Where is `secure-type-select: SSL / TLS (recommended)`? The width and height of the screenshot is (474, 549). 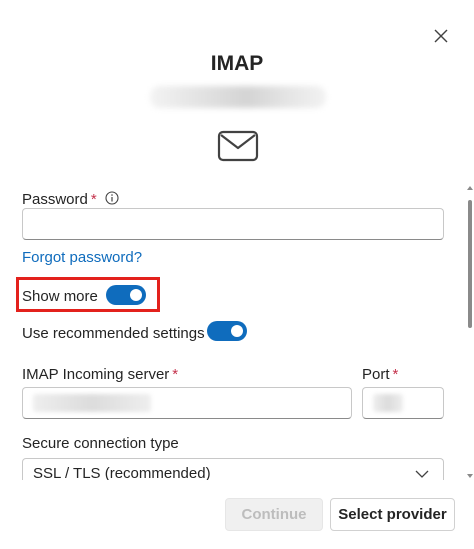 secure-type-select: SSL / TLS (recommended) is located at coordinates (233, 469).